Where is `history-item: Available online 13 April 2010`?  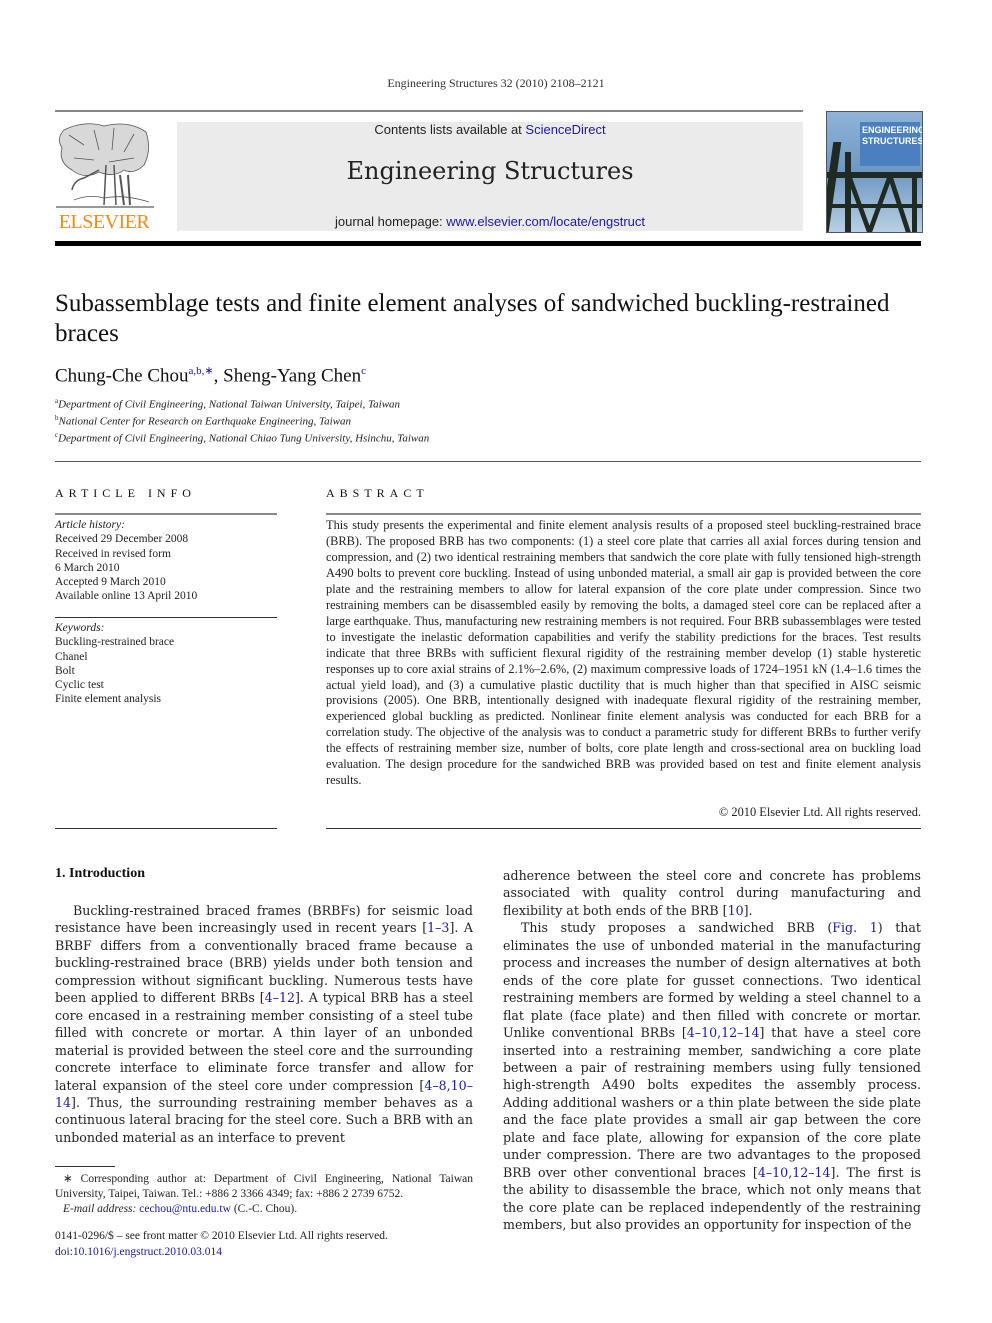
history-item: Available online 13 April 2010 is located at coordinates (126, 596).